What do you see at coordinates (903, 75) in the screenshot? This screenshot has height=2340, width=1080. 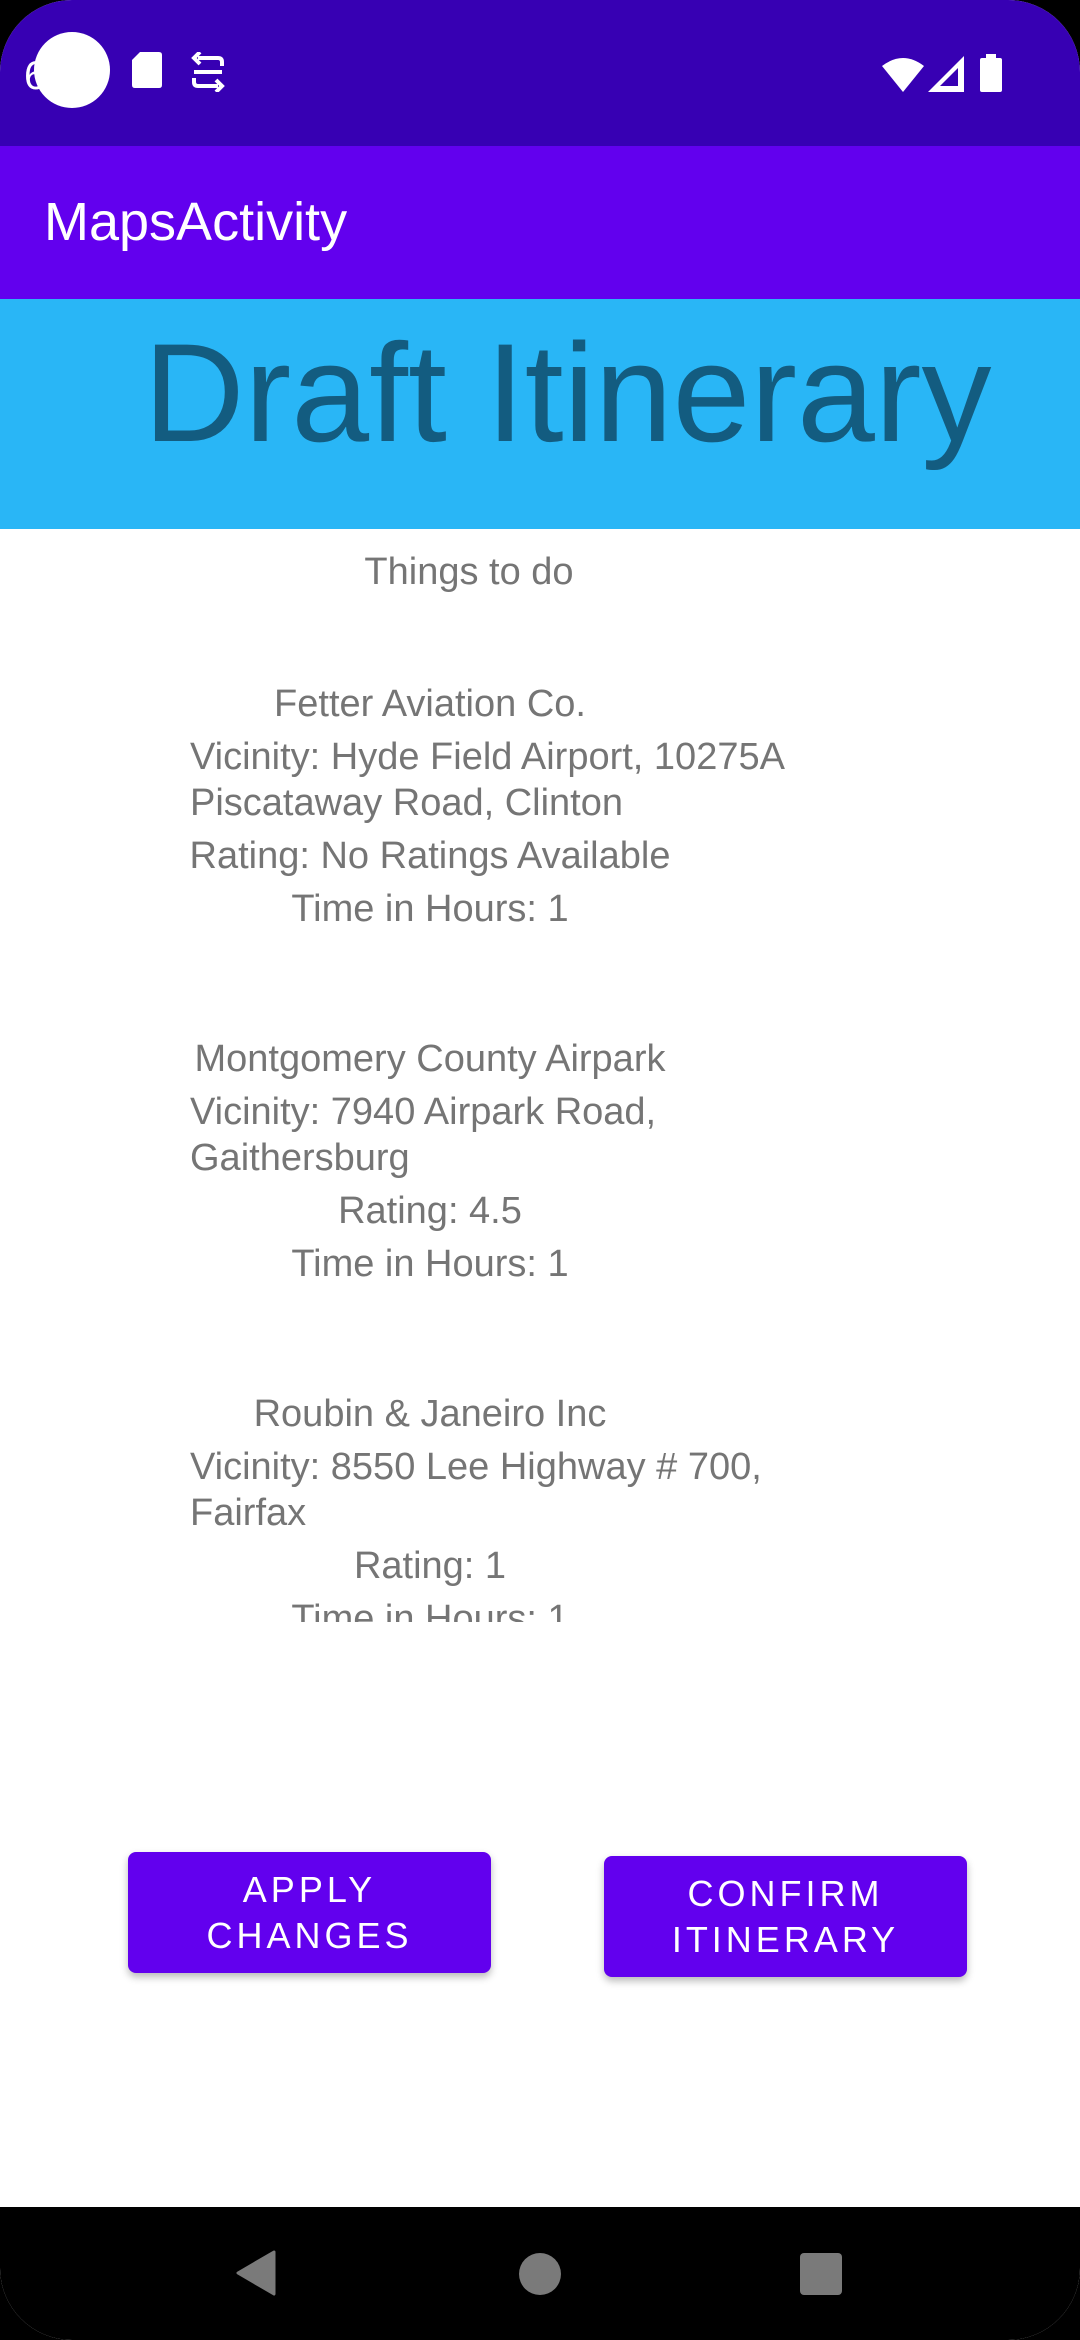 I see `wifi-icon` at bounding box center [903, 75].